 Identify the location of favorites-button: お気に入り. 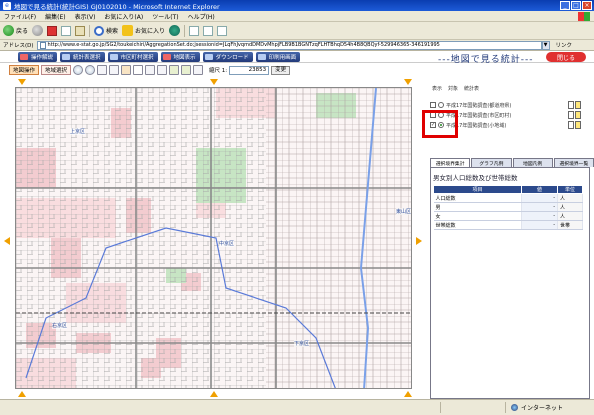
(143, 30).